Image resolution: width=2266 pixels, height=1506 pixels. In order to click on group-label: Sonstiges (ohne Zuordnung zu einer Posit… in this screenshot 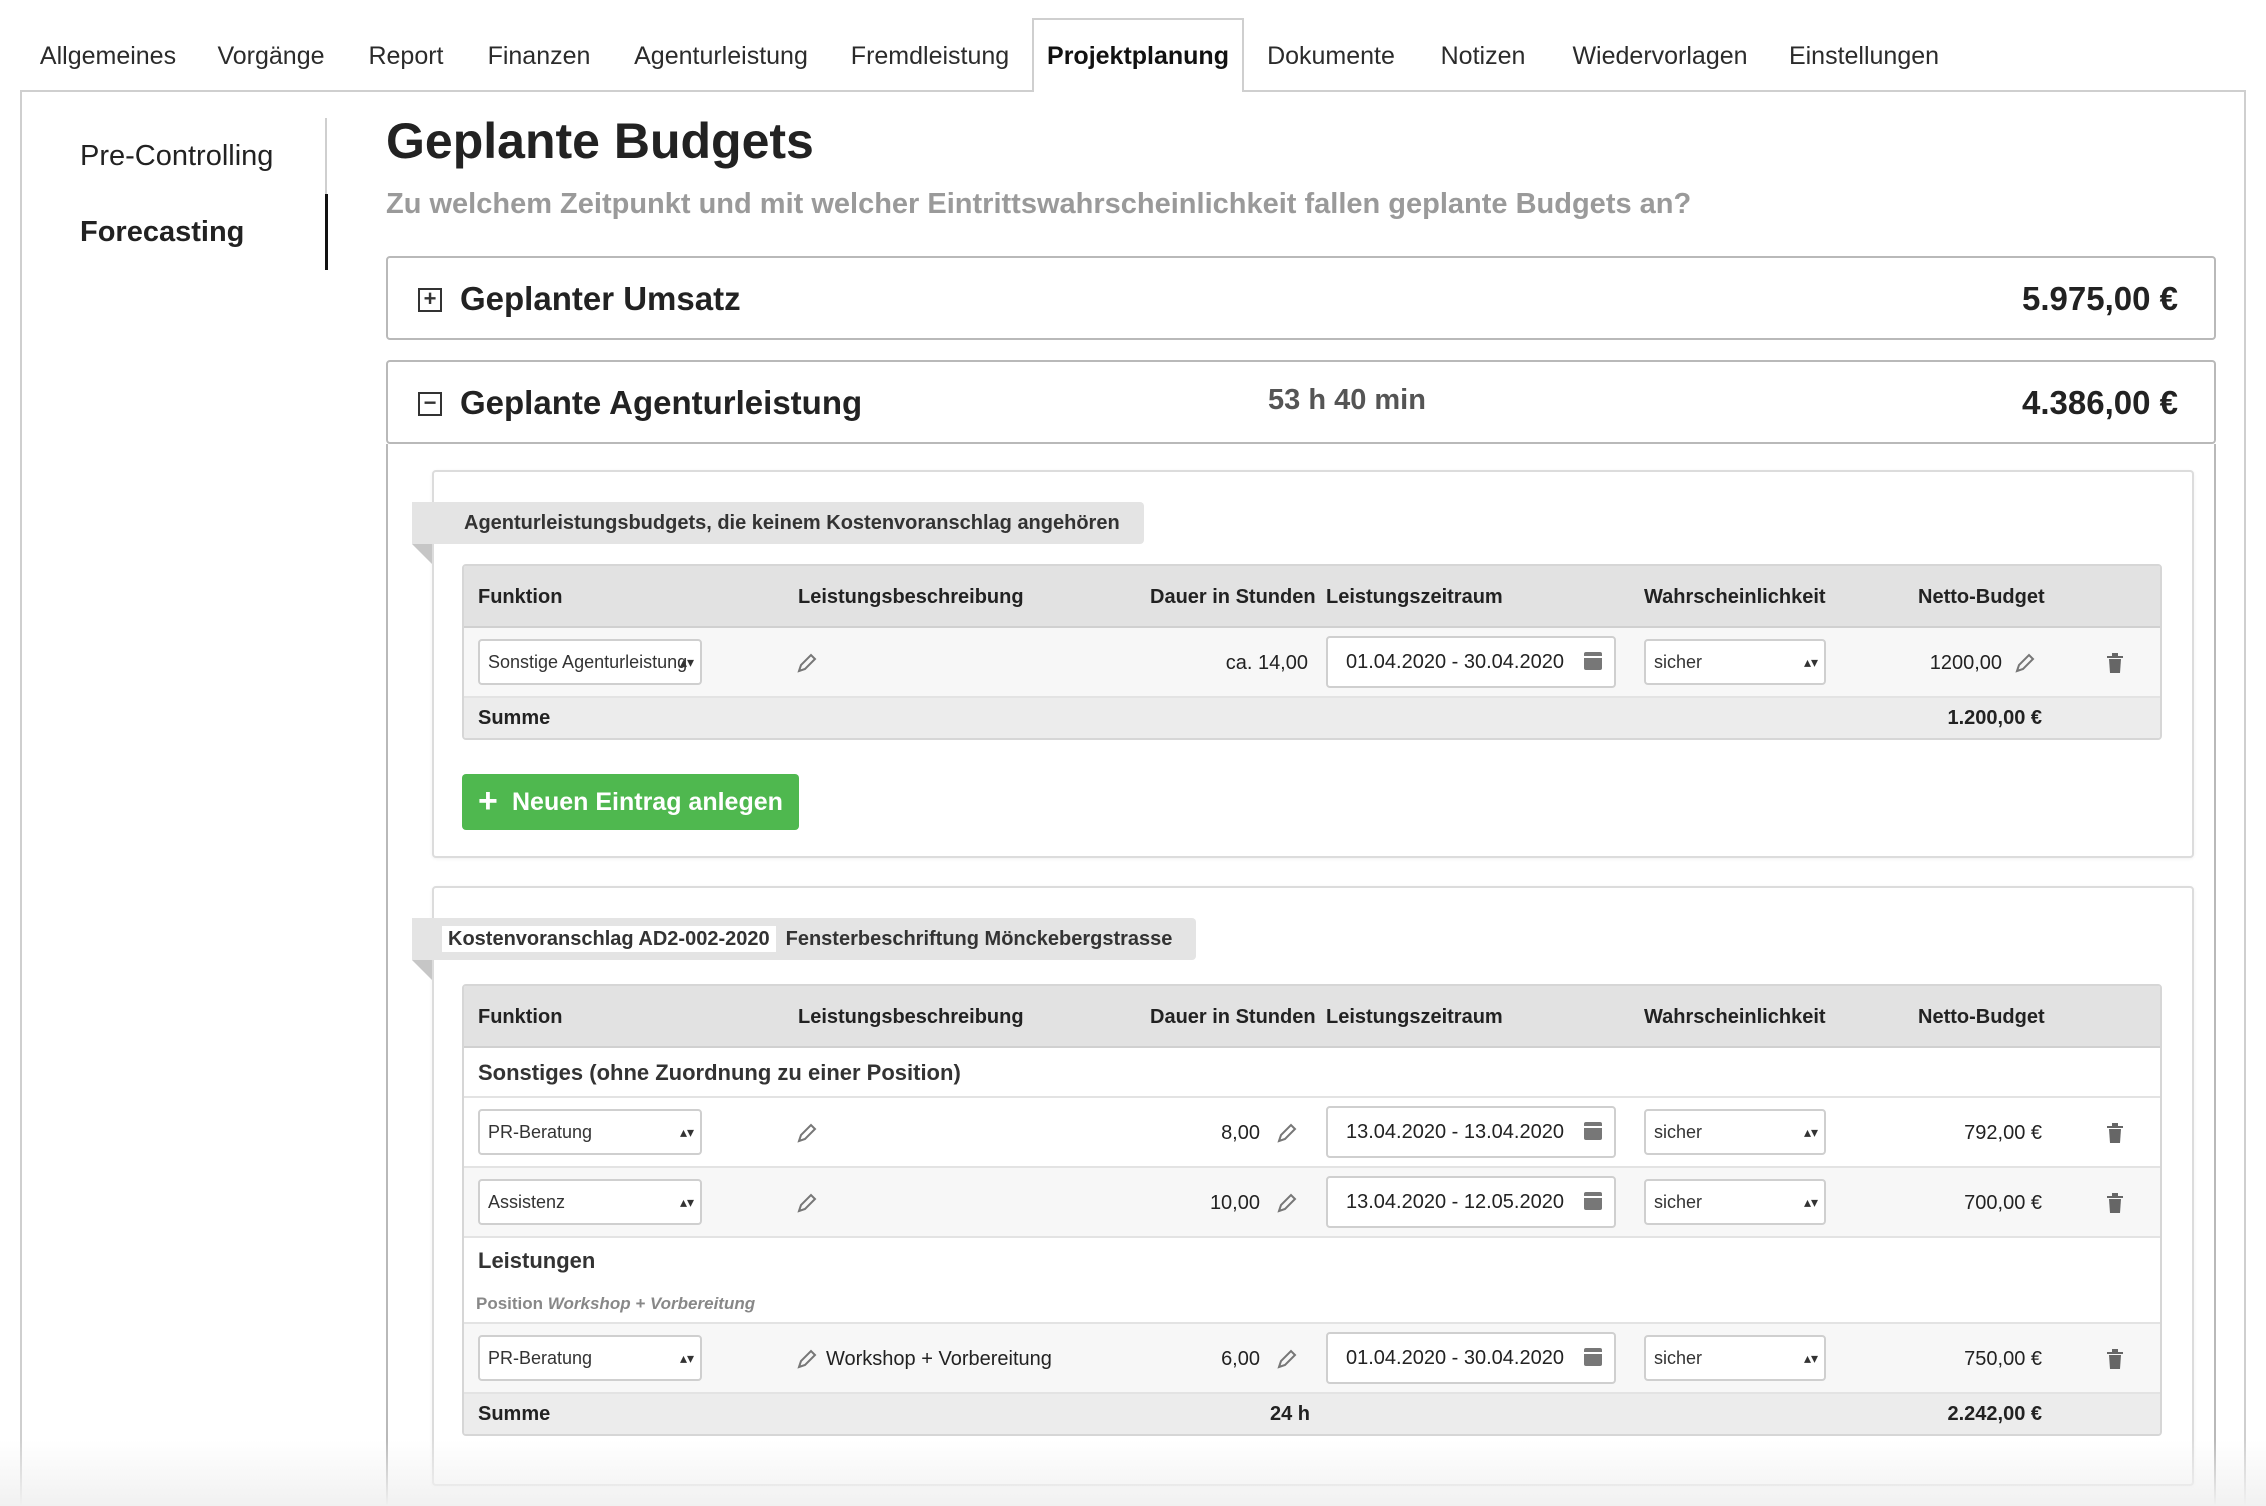, I will do `click(719, 1072)`.